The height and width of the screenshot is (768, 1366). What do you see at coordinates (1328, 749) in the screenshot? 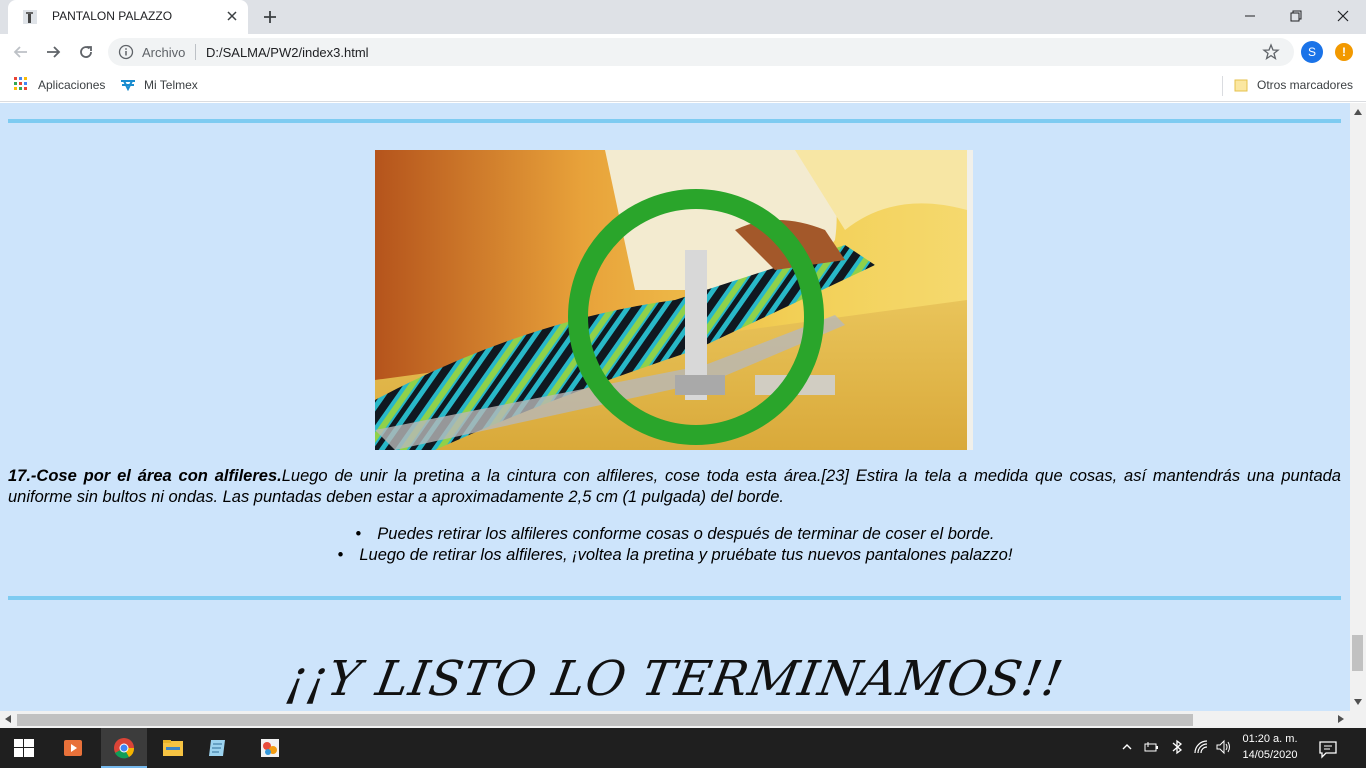
I see `action-center-icon` at bounding box center [1328, 749].